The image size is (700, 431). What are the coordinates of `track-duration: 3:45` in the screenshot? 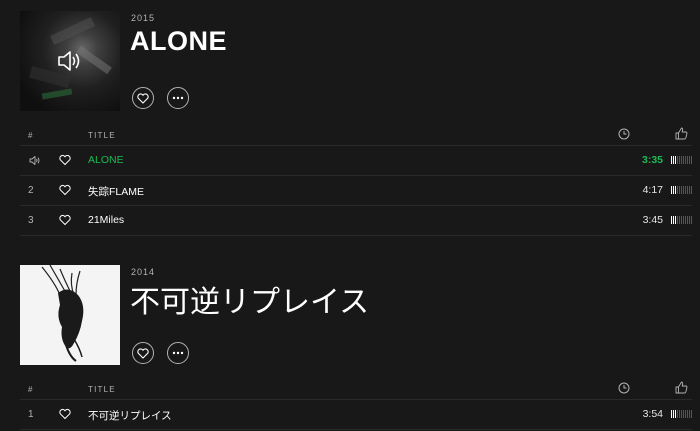 It's located at (652, 220).